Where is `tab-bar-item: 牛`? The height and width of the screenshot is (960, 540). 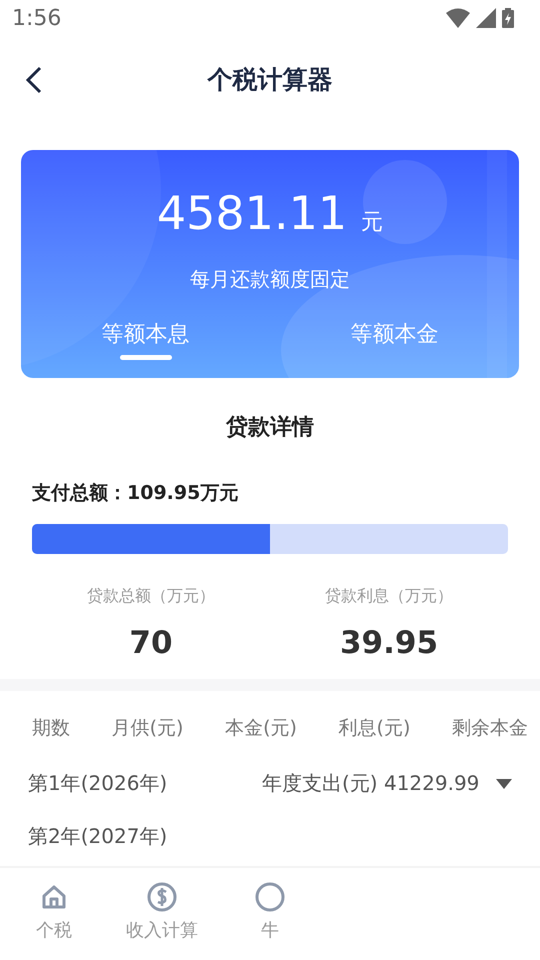 tab-bar-item: 牛 is located at coordinates (270, 910).